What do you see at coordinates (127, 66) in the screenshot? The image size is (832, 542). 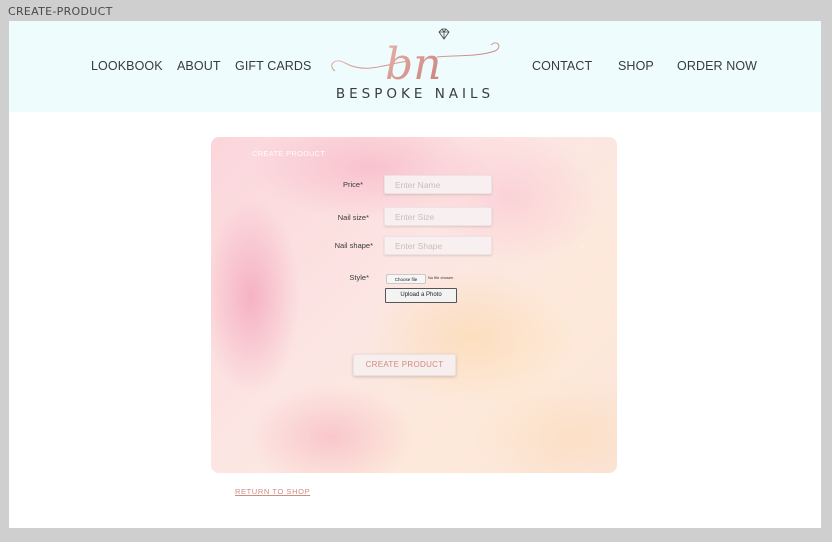 I see `nav-lookbook: LOOKBOOK` at bounding box center [127, 66].